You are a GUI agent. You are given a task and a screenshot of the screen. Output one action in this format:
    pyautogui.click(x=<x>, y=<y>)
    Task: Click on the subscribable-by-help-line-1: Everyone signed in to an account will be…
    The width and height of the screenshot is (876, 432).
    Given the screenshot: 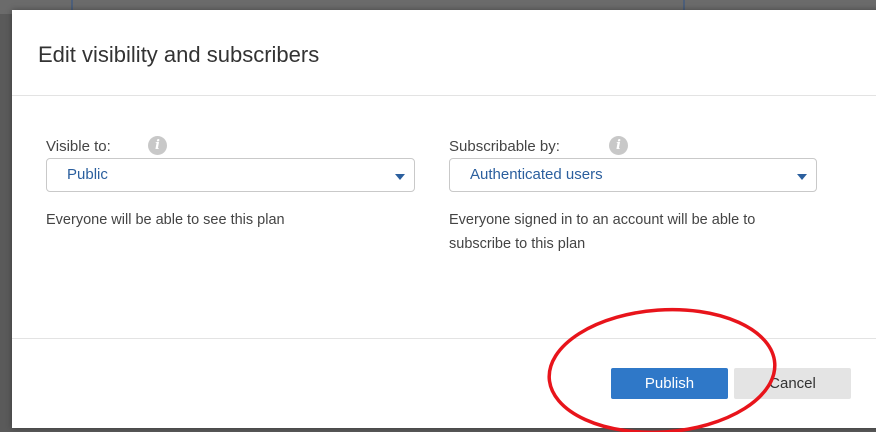 What is the action you would take?
    pyautogui.click(x=602, y=220)
    